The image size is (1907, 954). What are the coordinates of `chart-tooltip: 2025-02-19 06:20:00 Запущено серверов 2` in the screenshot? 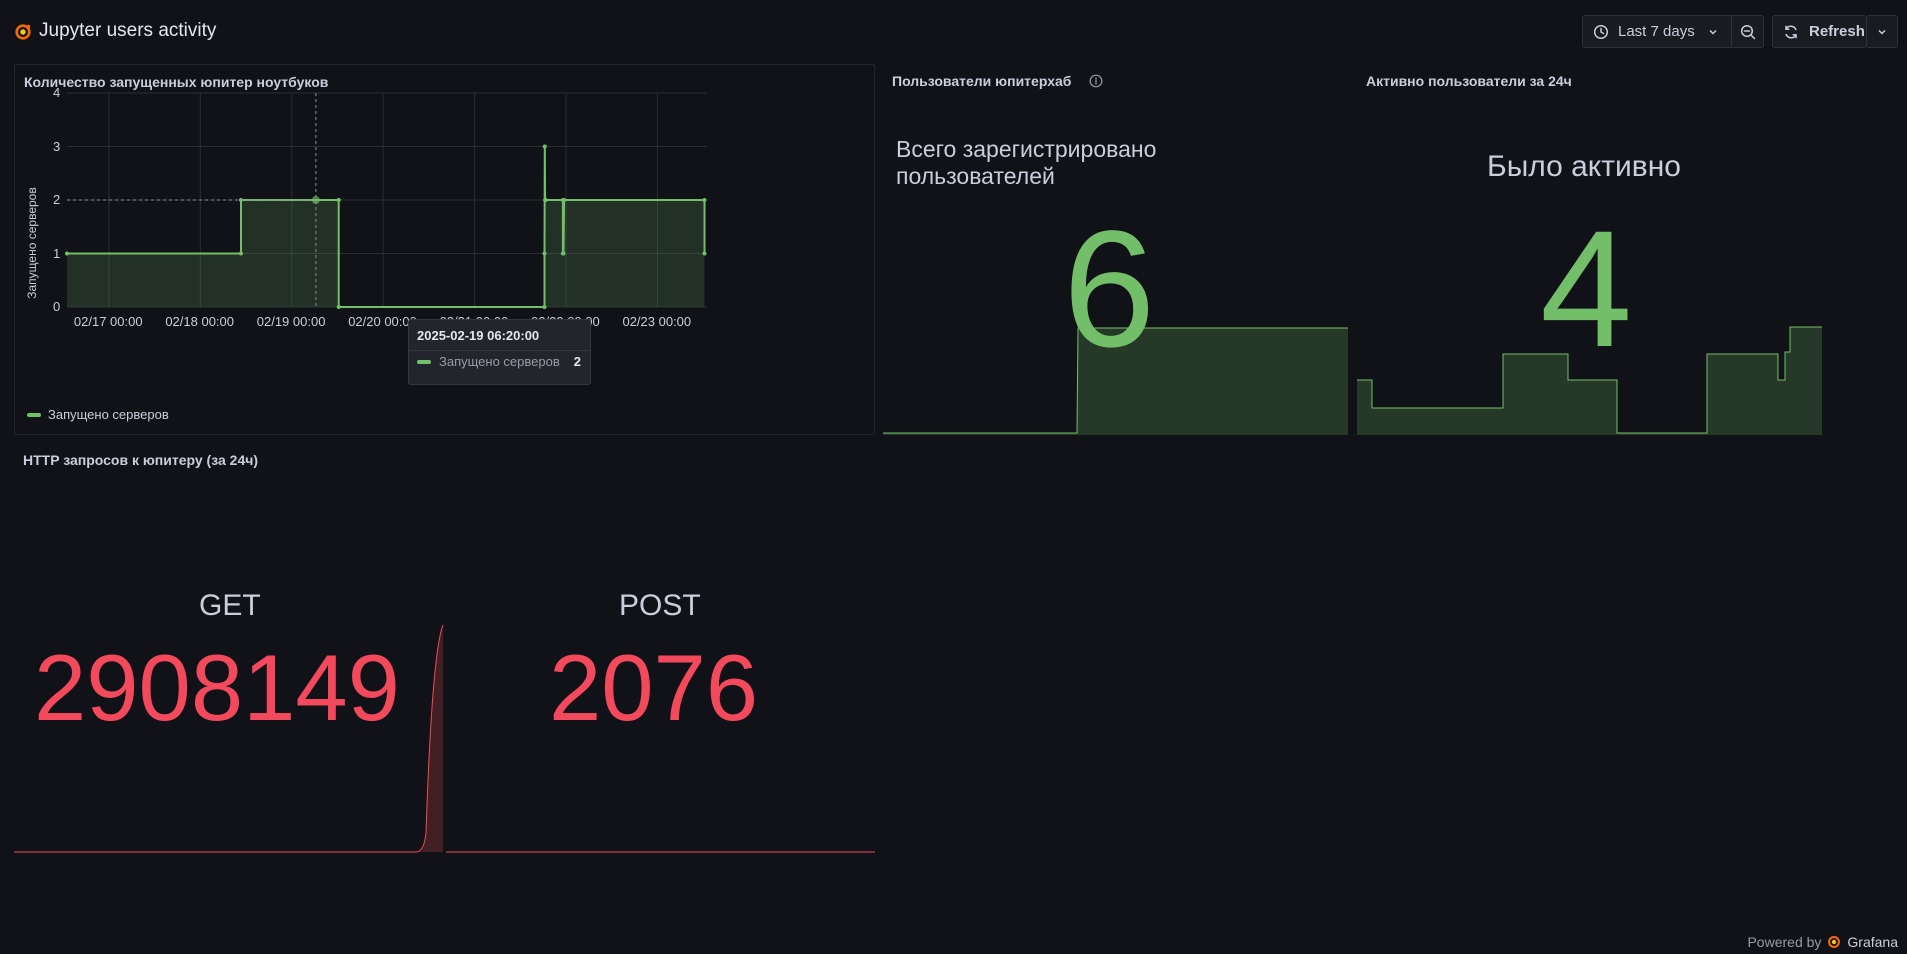 It's located at (499, 352).